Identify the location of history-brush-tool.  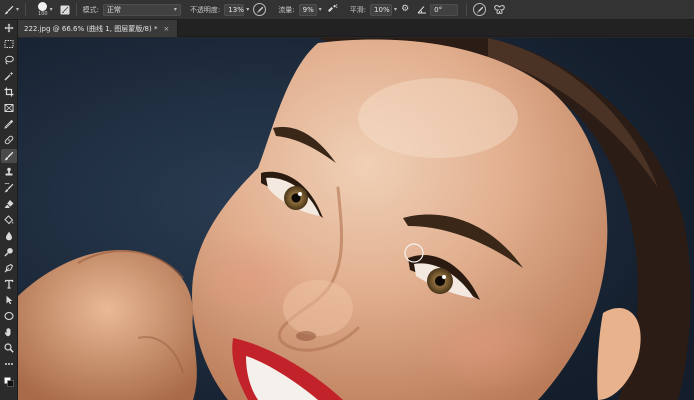
(9, 188).